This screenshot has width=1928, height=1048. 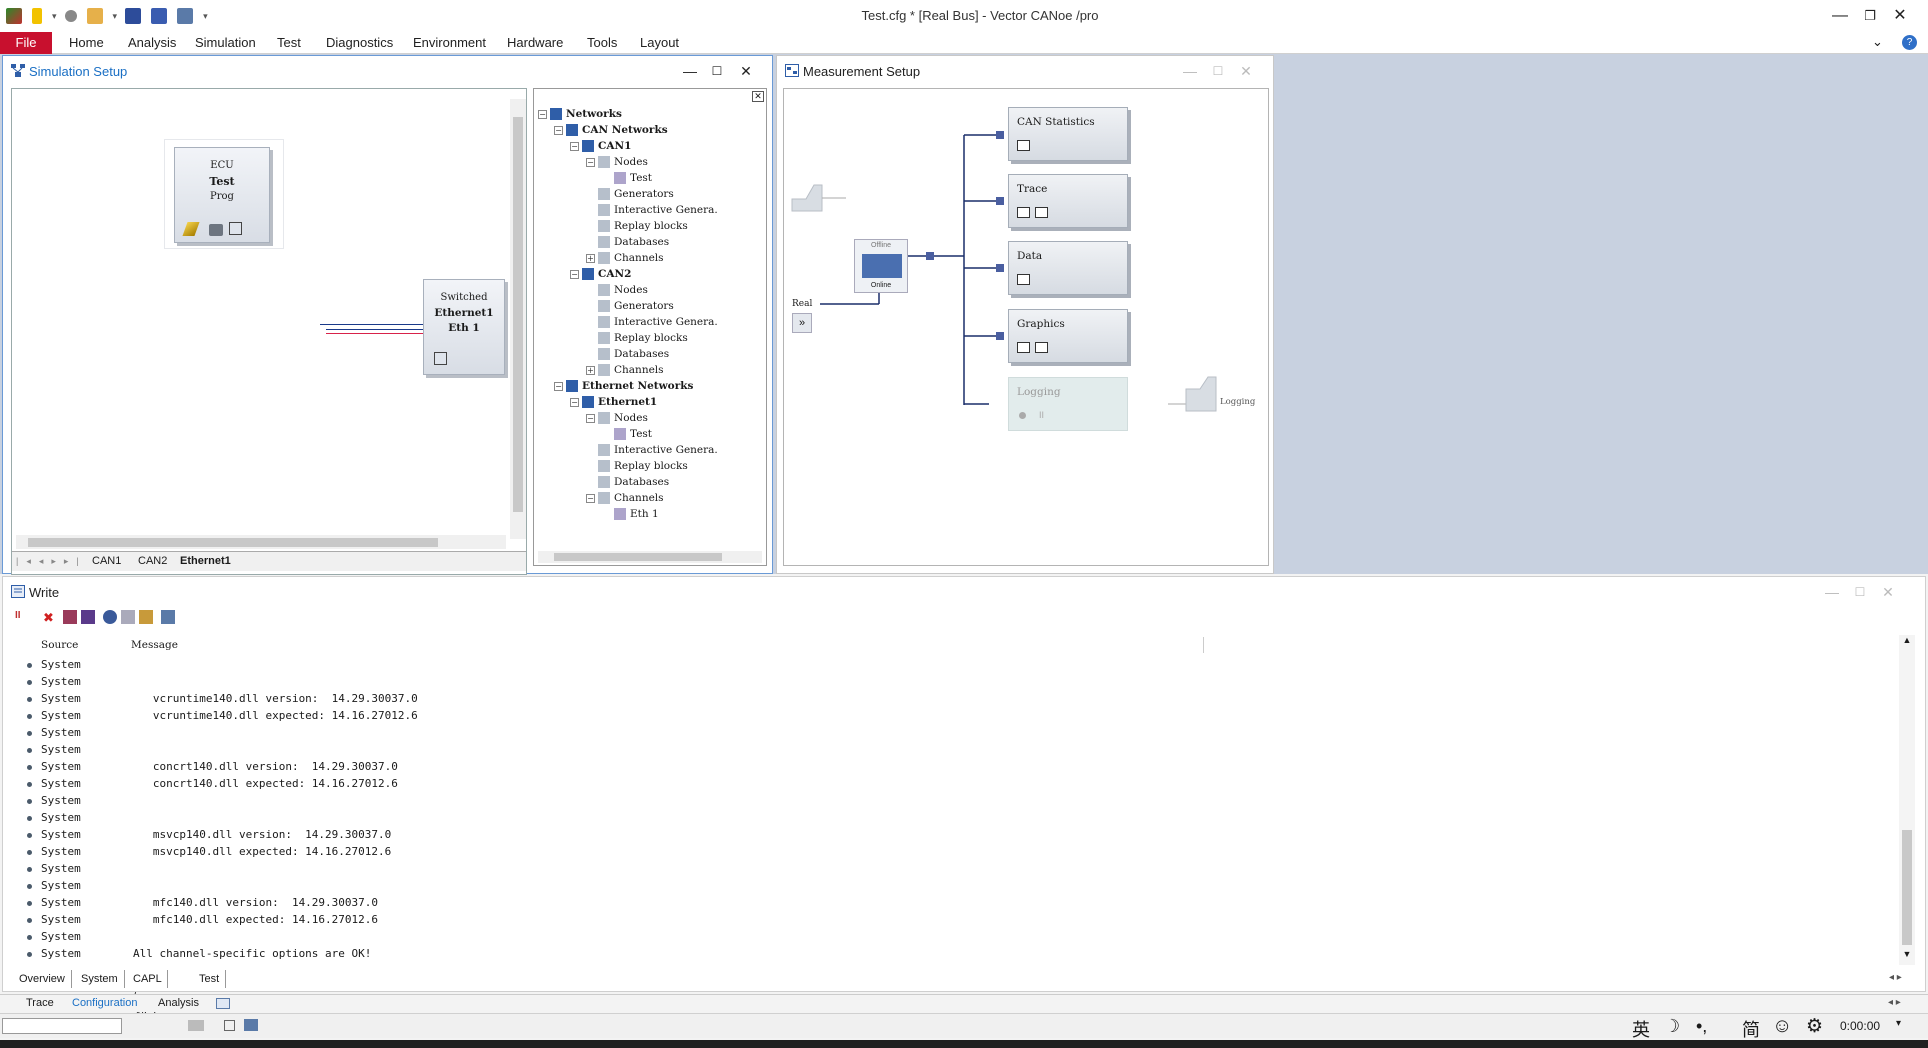 I want to click on pencil-icon, so click(x=191, y=229).